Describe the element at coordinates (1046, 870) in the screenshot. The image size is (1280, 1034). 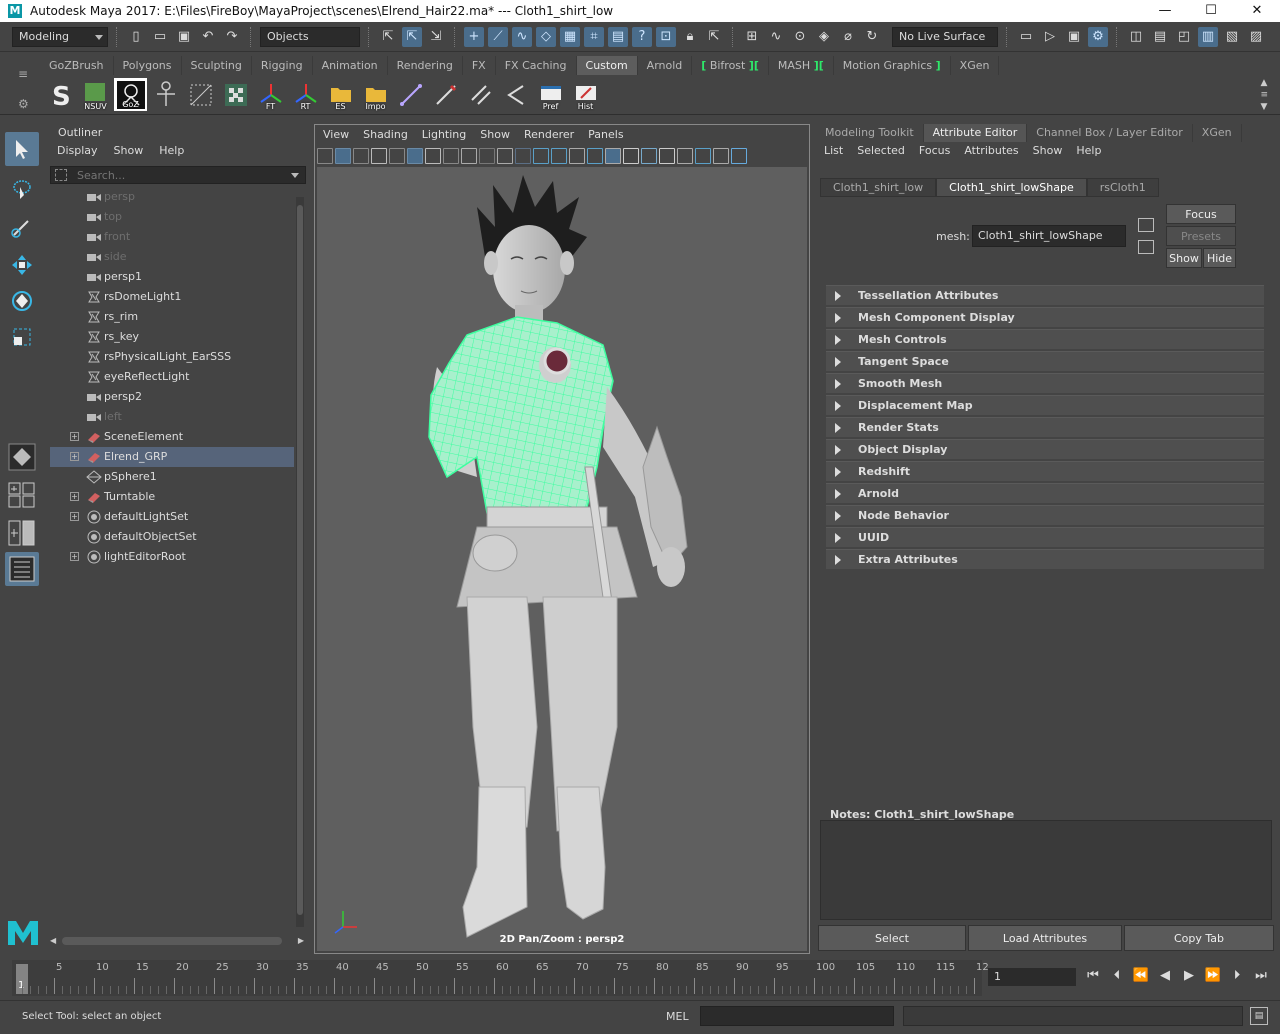
I see `notes-textarea` at that location.